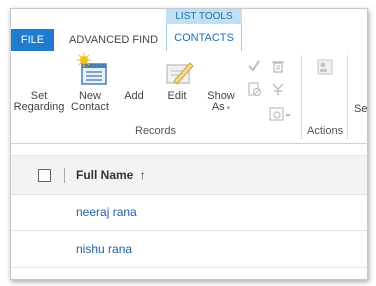 This screenshot has height=286, width=376. Describe the element at coordinates (278, 68) in the screenshot. I see `delete-icon` at that location.